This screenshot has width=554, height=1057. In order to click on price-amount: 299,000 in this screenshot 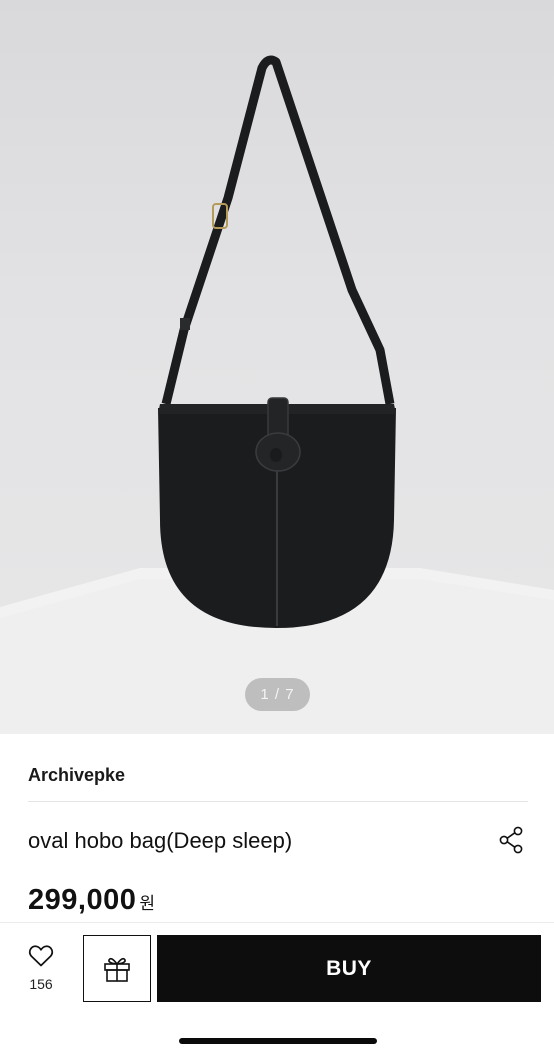, I will do `click(82, 900)`.